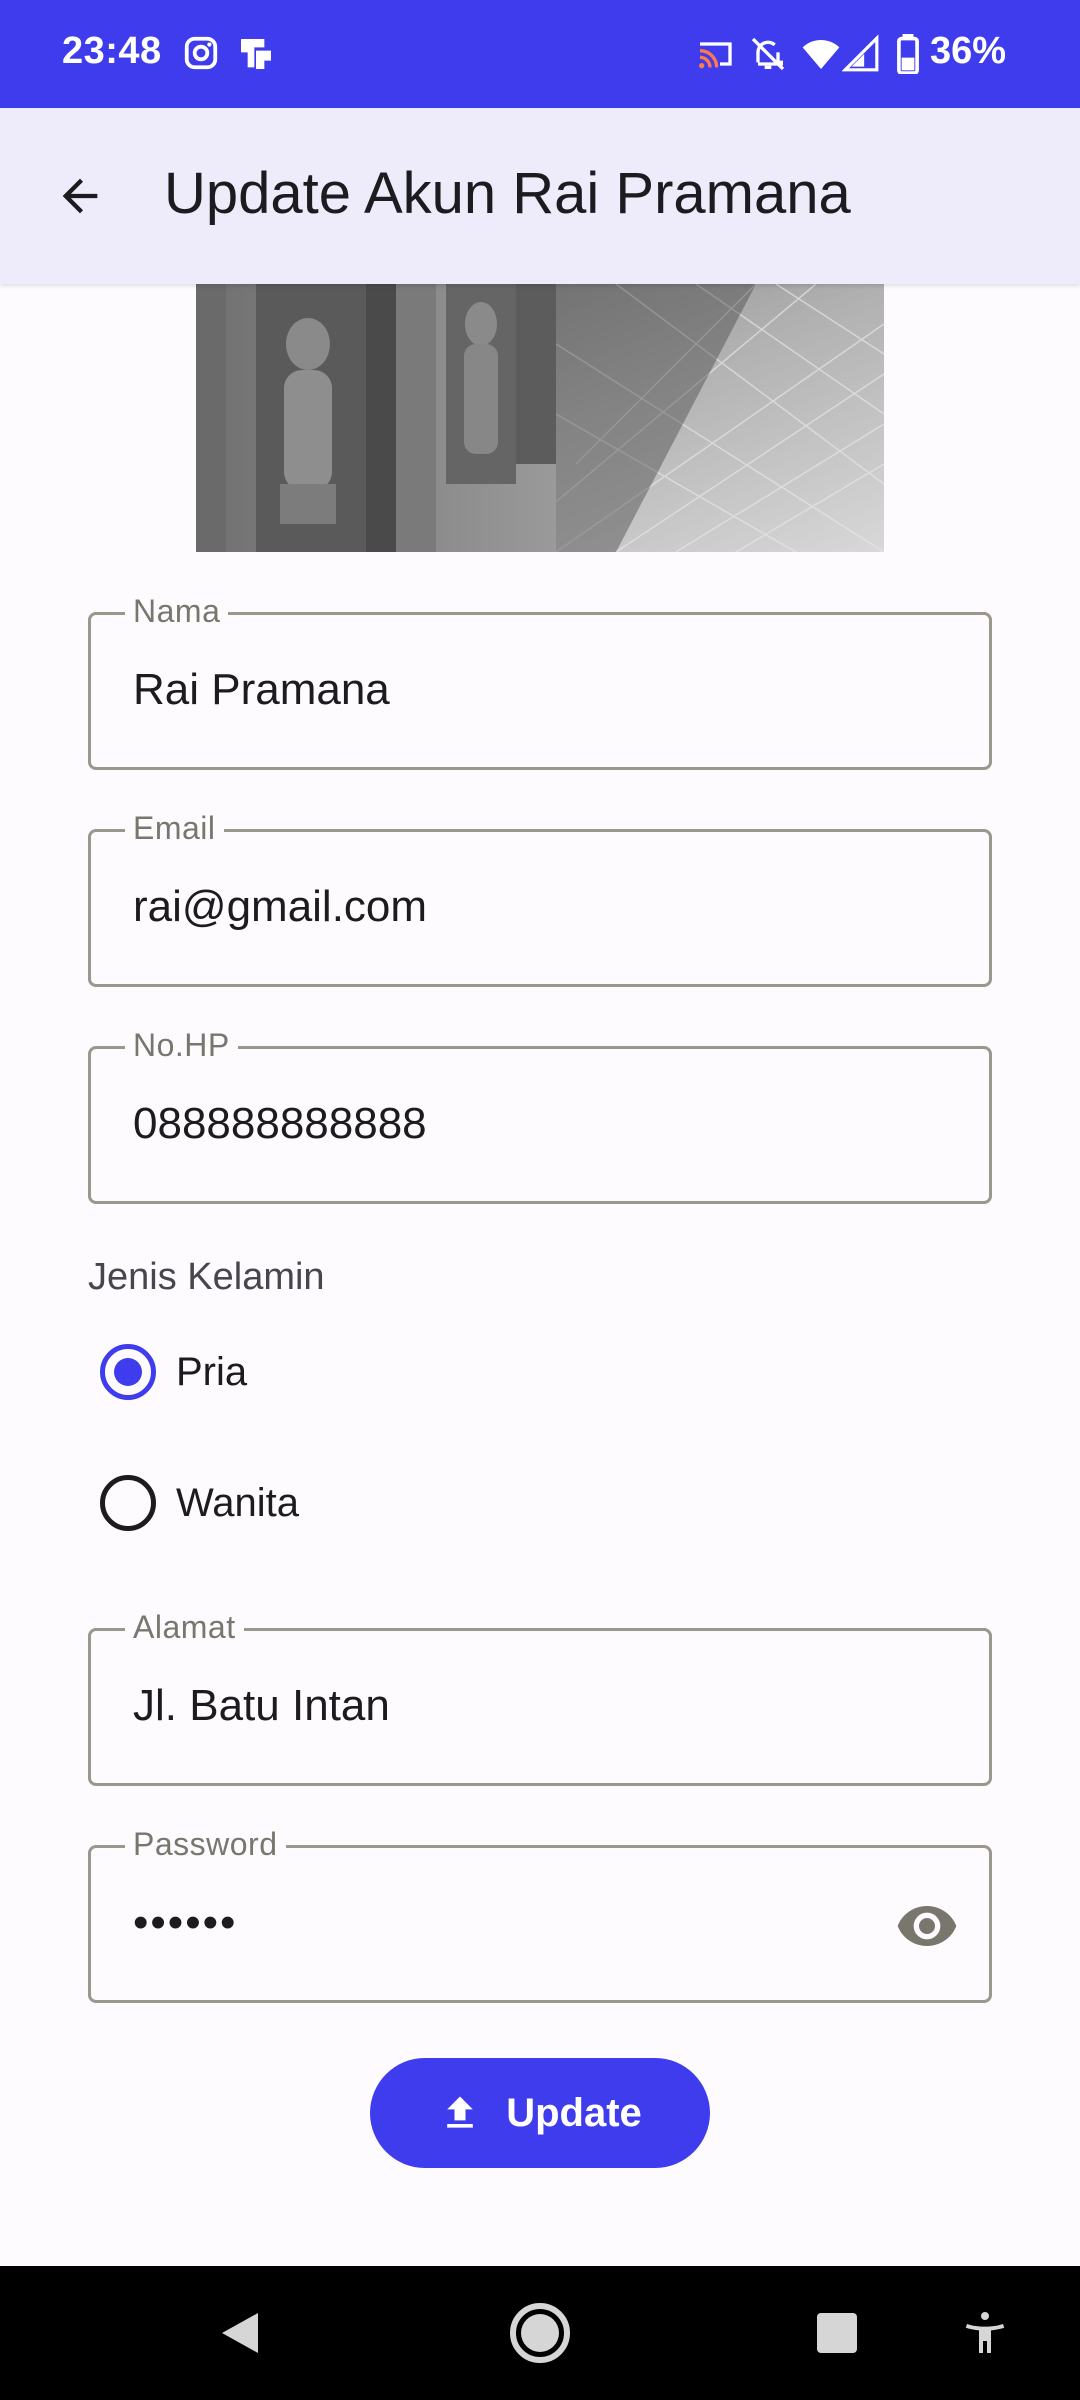  What do you see at coordinates (507, 193) in the screenshot?
I see `page-title: Update Akun Rai Pramana` at bounding box center [507, 193].